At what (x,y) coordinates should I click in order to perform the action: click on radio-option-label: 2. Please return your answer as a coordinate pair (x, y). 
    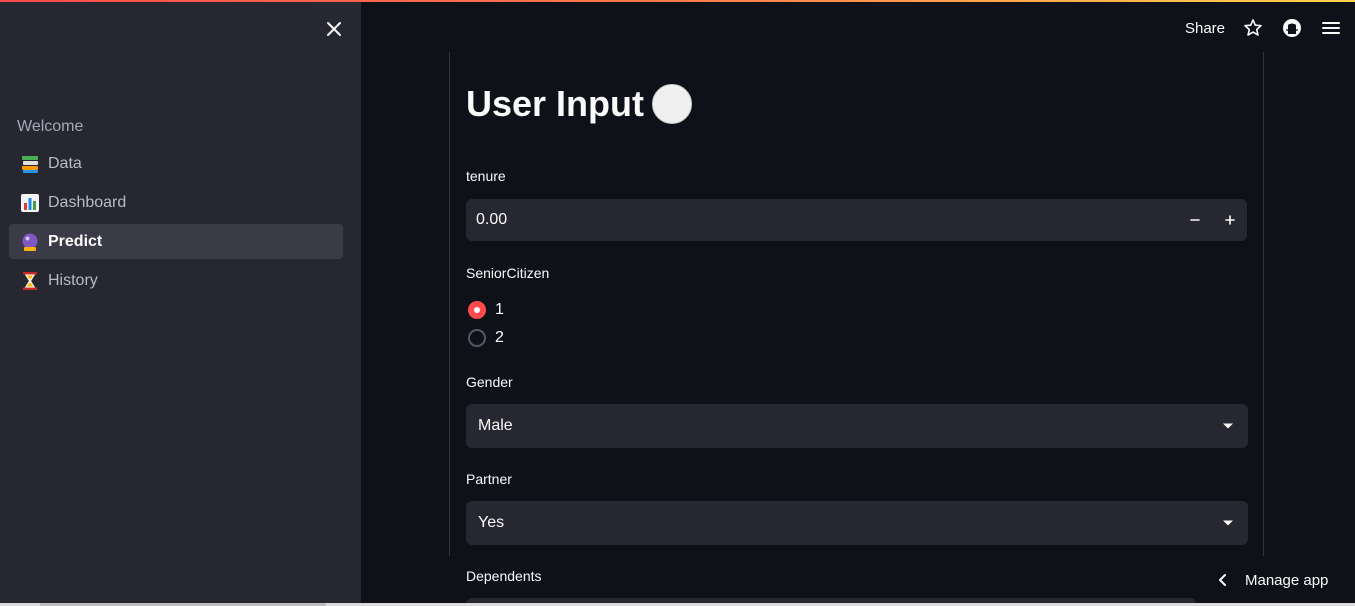
    Looking at the image, I should click on (499, 337).